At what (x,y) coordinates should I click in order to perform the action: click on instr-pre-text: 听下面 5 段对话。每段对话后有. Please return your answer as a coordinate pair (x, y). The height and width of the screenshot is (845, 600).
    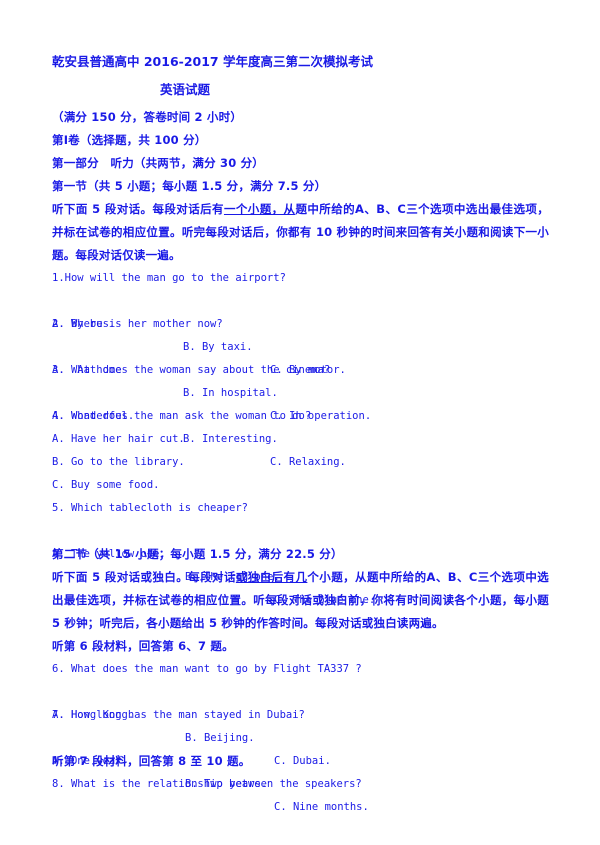
    Looking at the image, I should click on (138, 209).